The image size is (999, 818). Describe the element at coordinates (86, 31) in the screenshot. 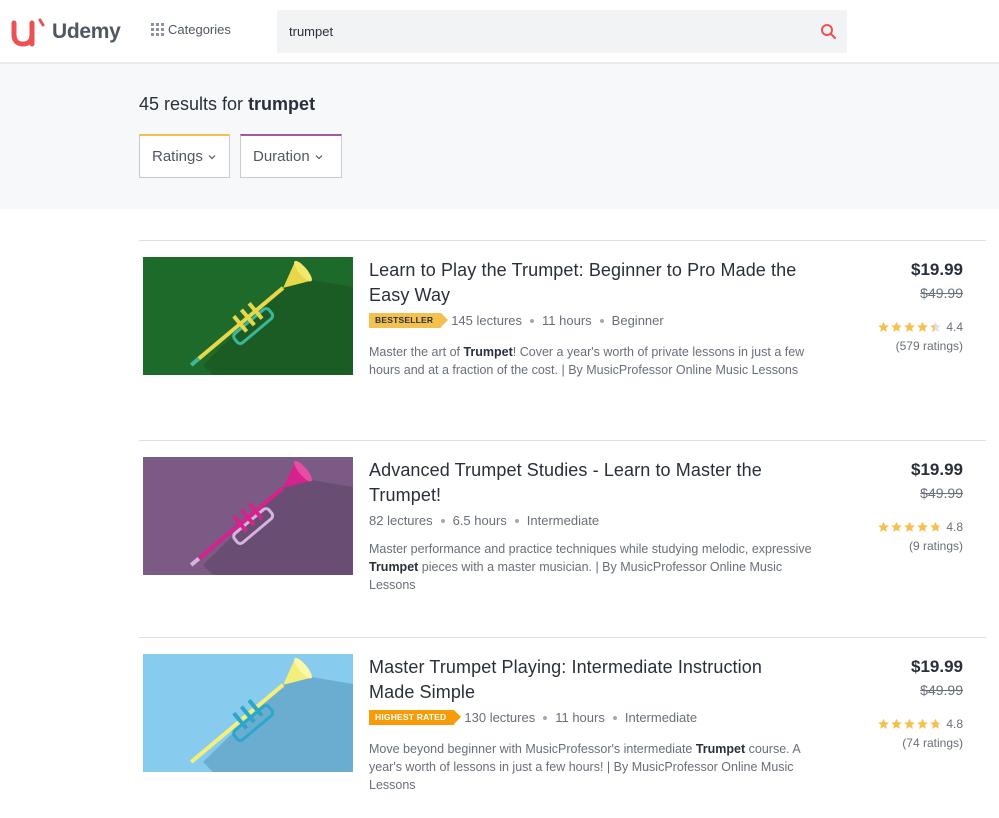

I see `logo-text: Udemy` at that location.